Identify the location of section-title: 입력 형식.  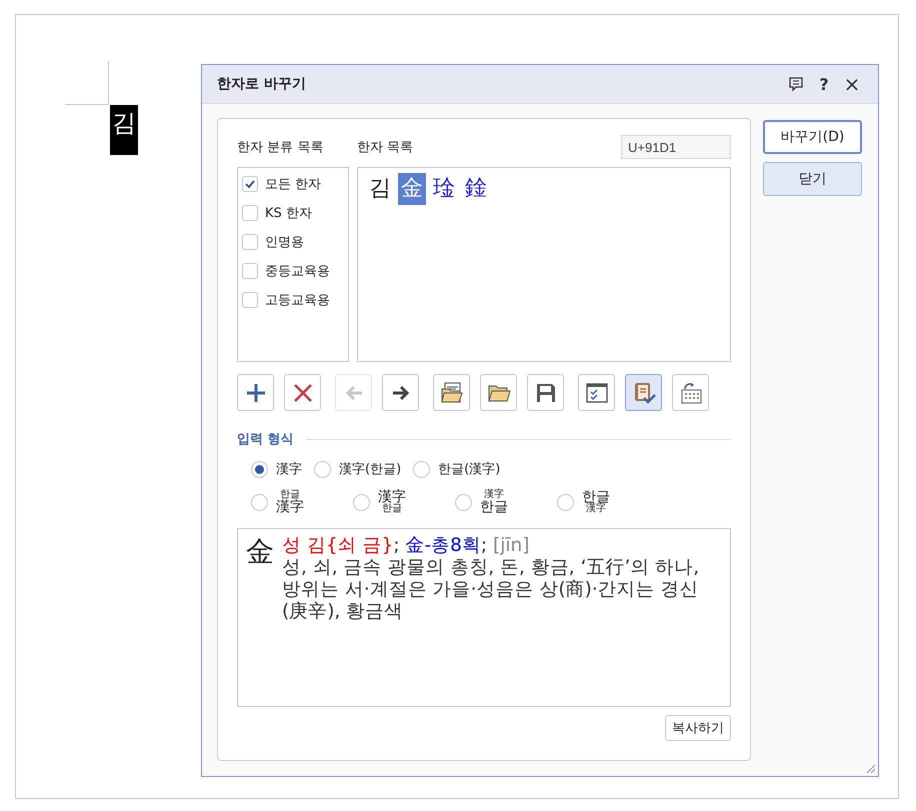
(265, 439).